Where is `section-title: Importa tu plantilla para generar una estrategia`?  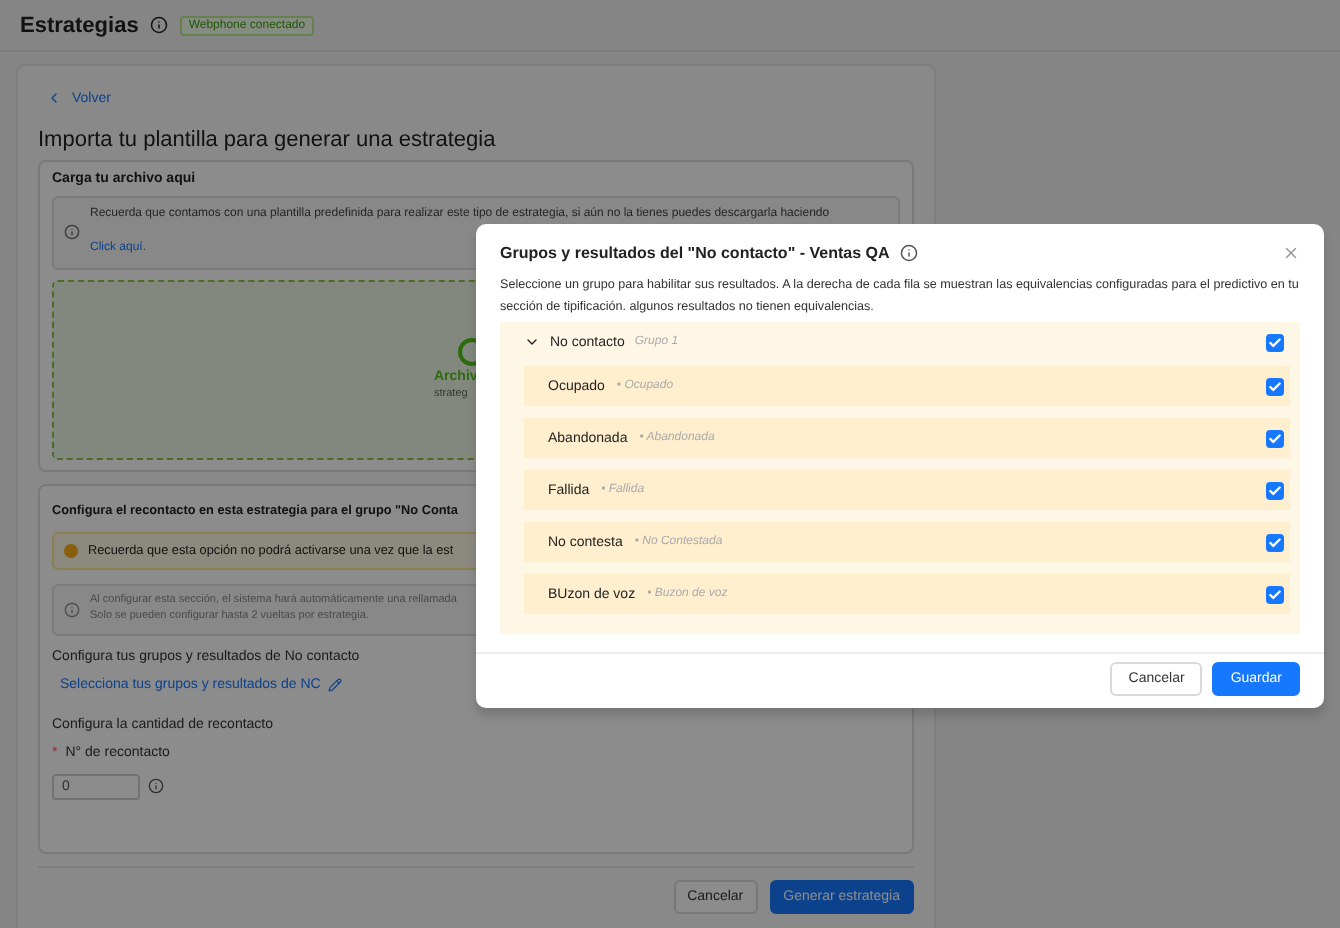 section-title: Importa tu plantilla para generar una estrategia is located at coordinates (268, 140).